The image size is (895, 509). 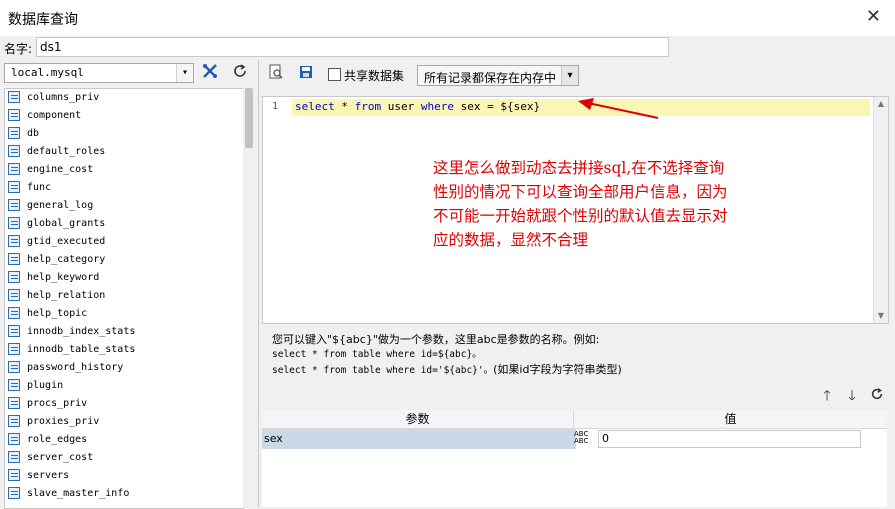 What do you see at coordinates (852, 396) in the screenshot?
I see `move-down-icon: 🡓` at bounding box center [852, 396].